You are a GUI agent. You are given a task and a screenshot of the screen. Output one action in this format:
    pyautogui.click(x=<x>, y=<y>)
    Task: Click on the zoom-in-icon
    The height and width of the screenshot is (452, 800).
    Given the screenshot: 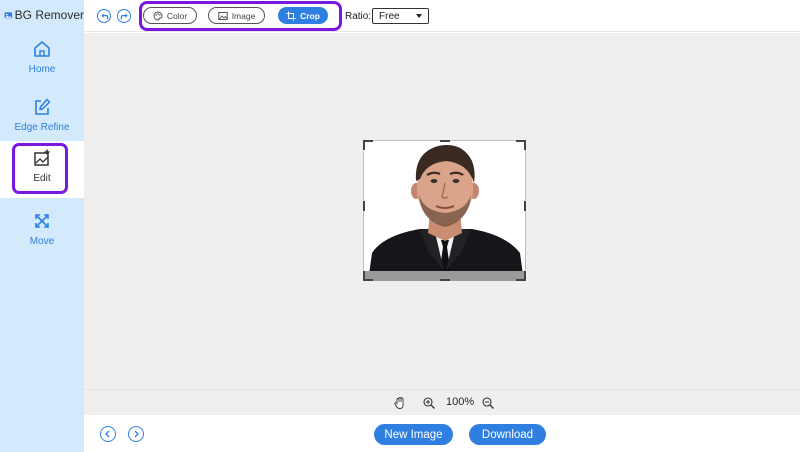 What is the action you would take?
    pyautogui.click(x=429, y=403)
    